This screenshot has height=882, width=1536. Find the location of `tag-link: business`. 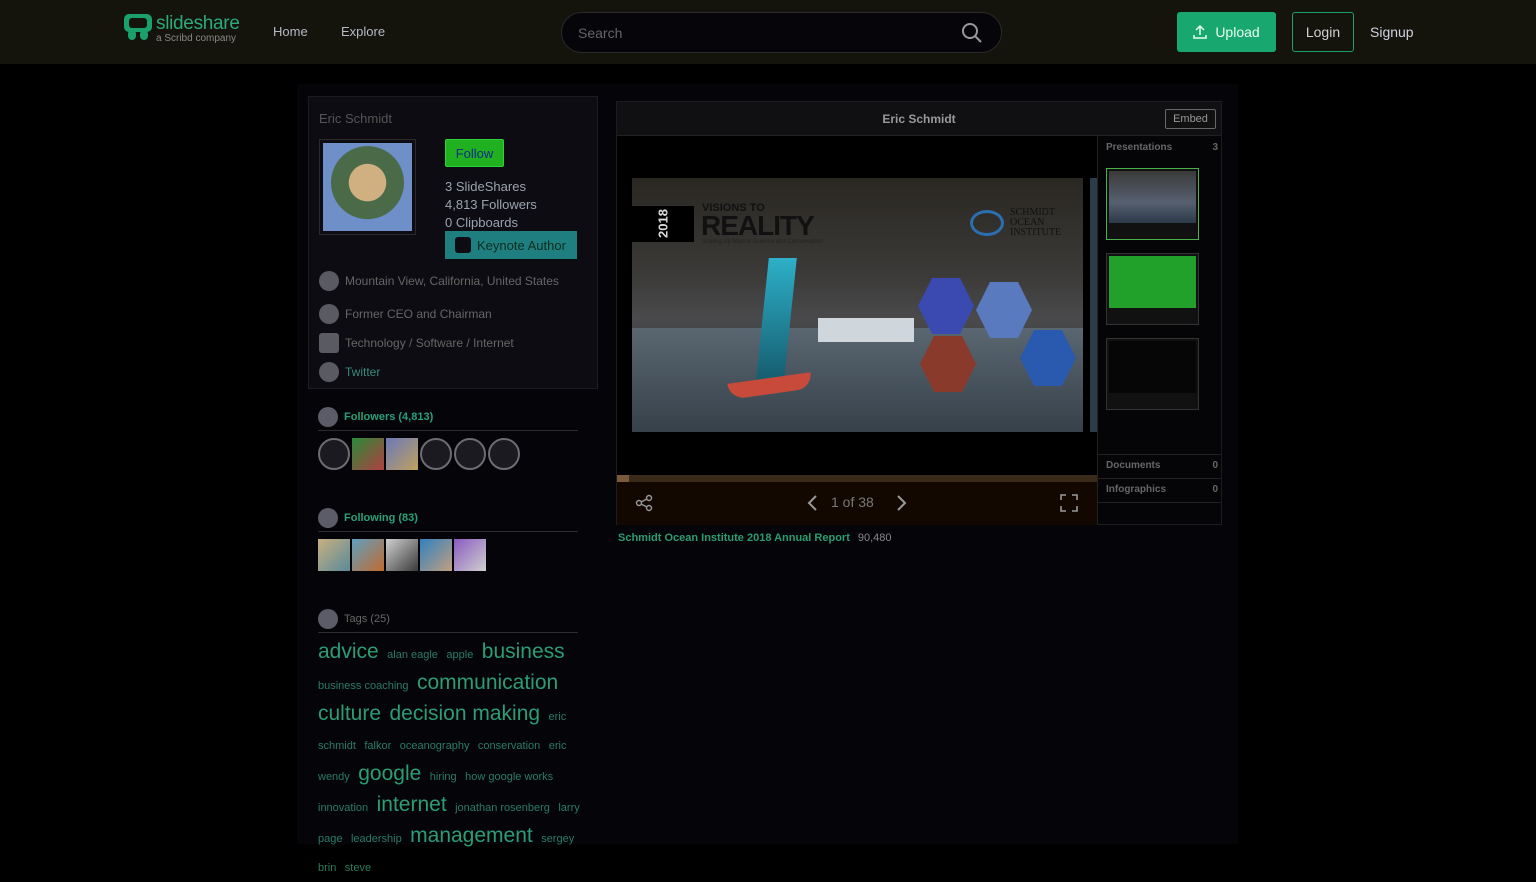

tag-link: business is located at coordinates (523, 651).